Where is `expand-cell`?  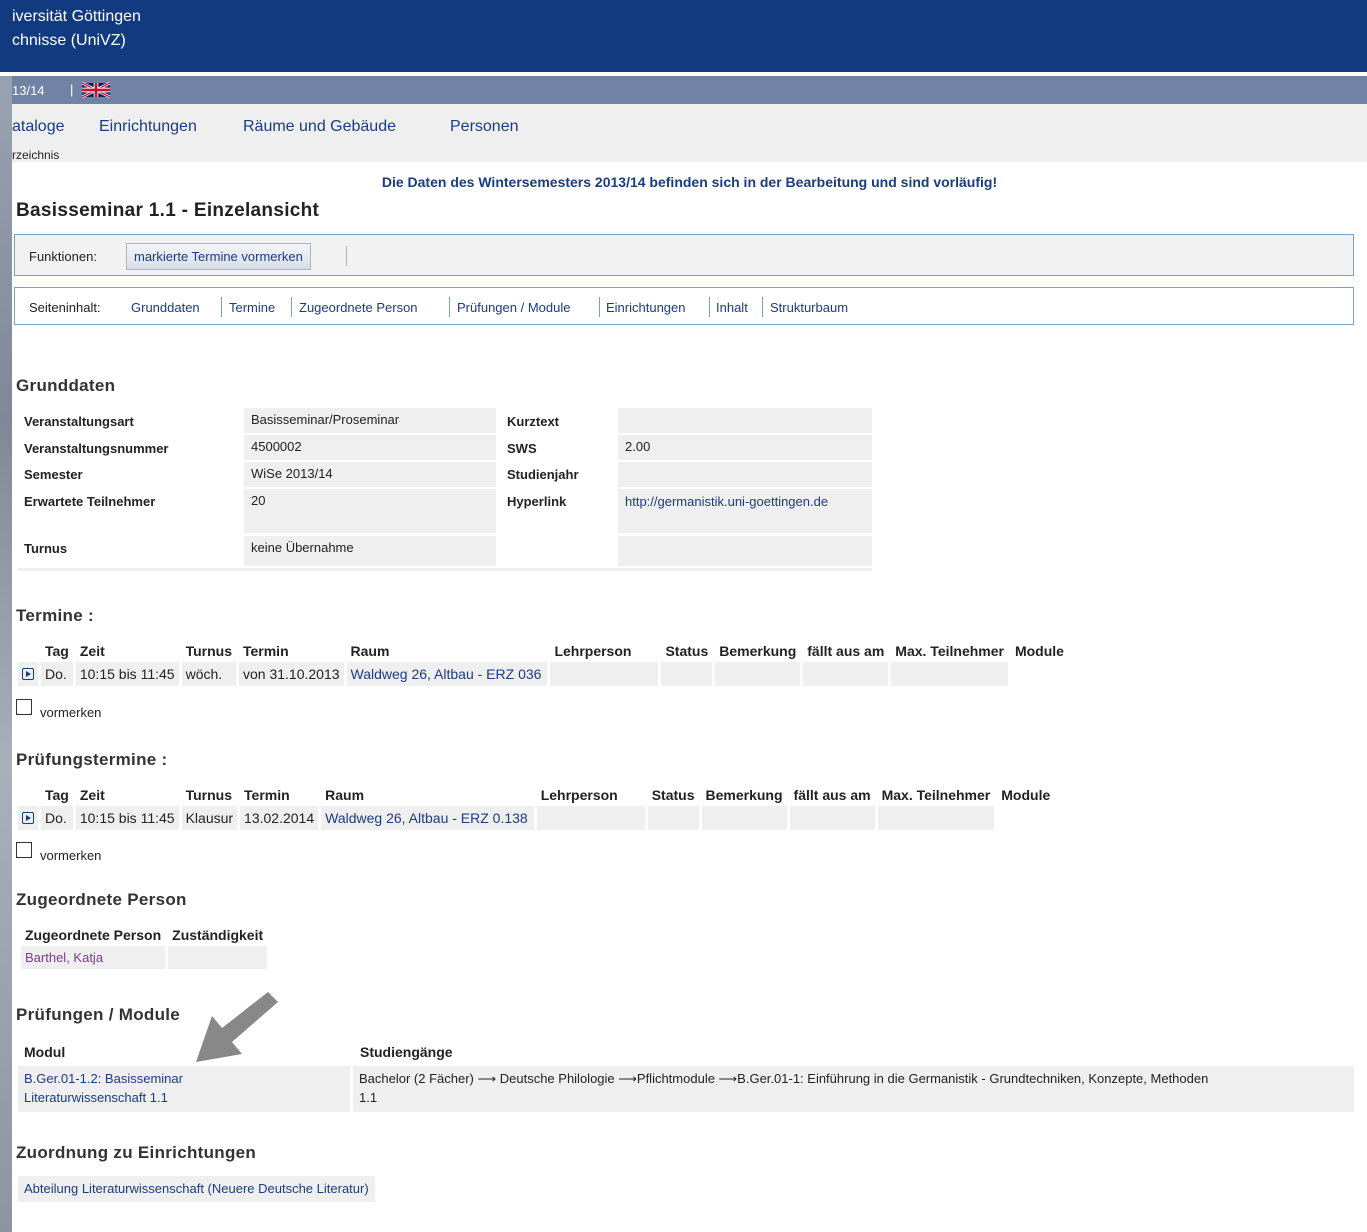
expand-cell is located at coordinates (28, 818).